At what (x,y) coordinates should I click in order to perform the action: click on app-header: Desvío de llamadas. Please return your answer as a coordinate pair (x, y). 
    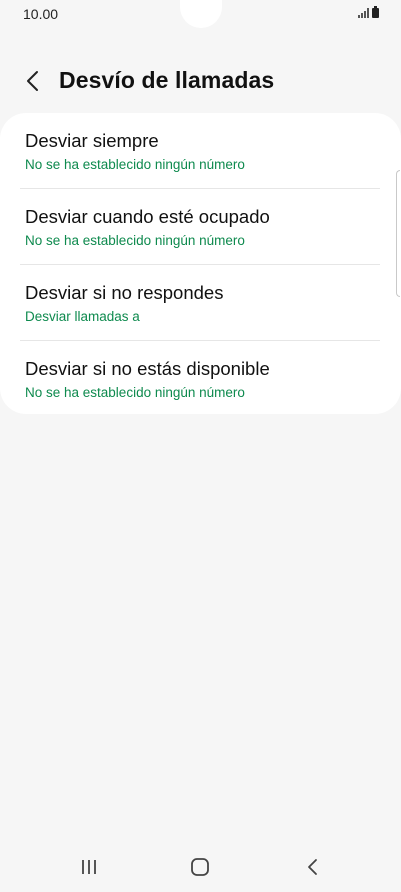
    Looking at the image, I should click on (200, 82).